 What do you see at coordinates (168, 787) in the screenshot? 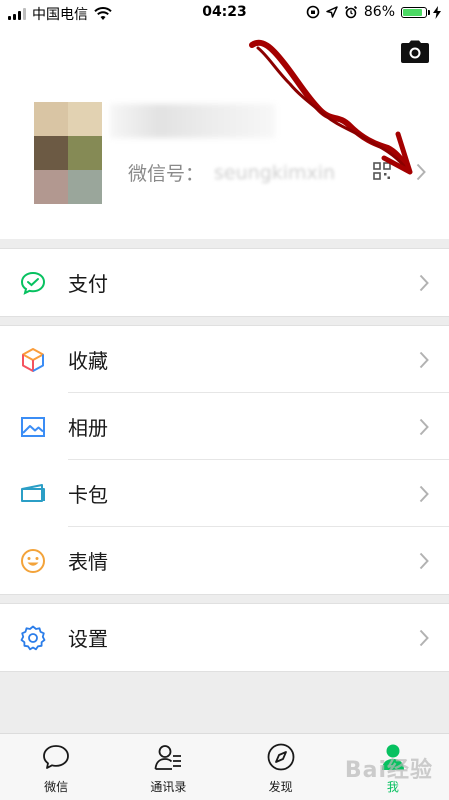
I see `tab-label-contacts: 通讯录` at bounding box center [168, 787].